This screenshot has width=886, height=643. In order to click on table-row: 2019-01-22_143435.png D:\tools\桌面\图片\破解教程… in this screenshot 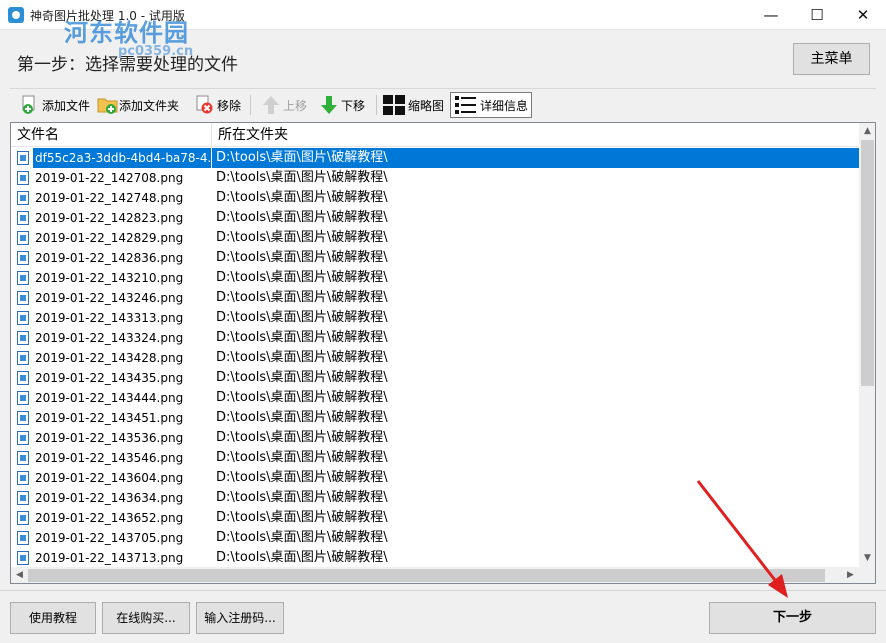, I will do `click(435, 378)`.